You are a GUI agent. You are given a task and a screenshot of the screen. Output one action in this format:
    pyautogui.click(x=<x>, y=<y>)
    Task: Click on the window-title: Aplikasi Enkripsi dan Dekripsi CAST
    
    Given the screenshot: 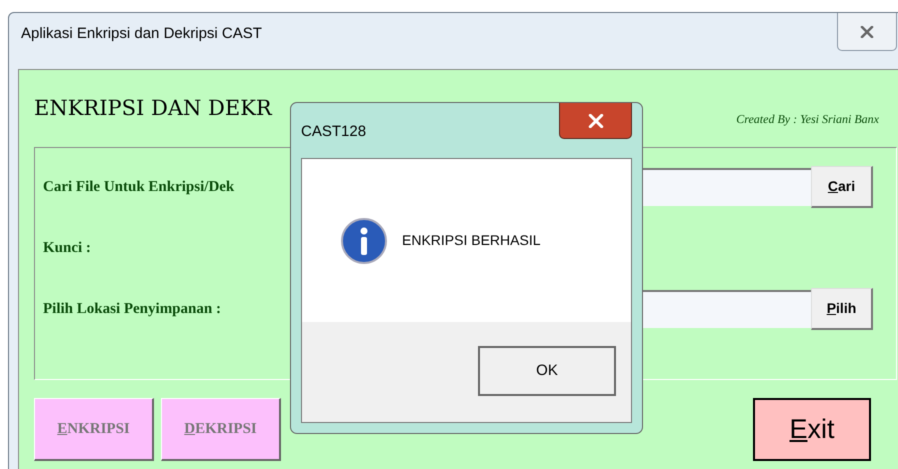 What is the action you would take?
    pyautogui.click(x=141, y=34)
    